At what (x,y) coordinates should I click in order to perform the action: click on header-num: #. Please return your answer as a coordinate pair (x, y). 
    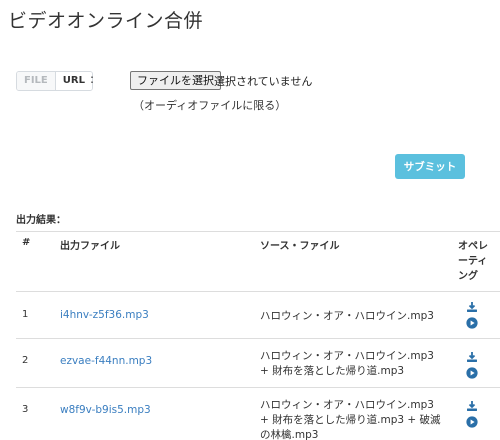
    Looking at the image, I should click on (35, 261).